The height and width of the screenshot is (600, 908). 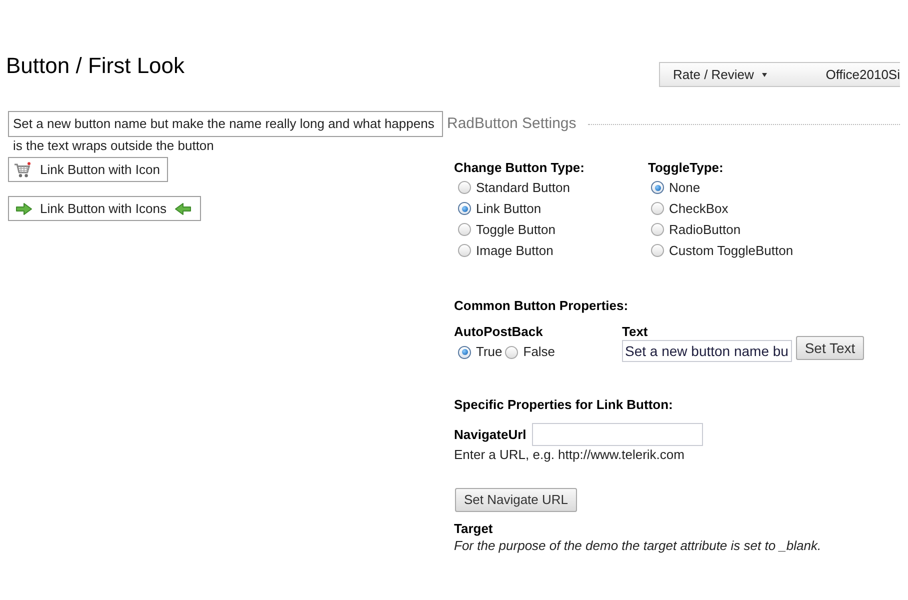 What do you see at coordinates (105, 208) in the screenshot?
I see `link-button: Link Button with Icons` at bounding box center [105, 208].